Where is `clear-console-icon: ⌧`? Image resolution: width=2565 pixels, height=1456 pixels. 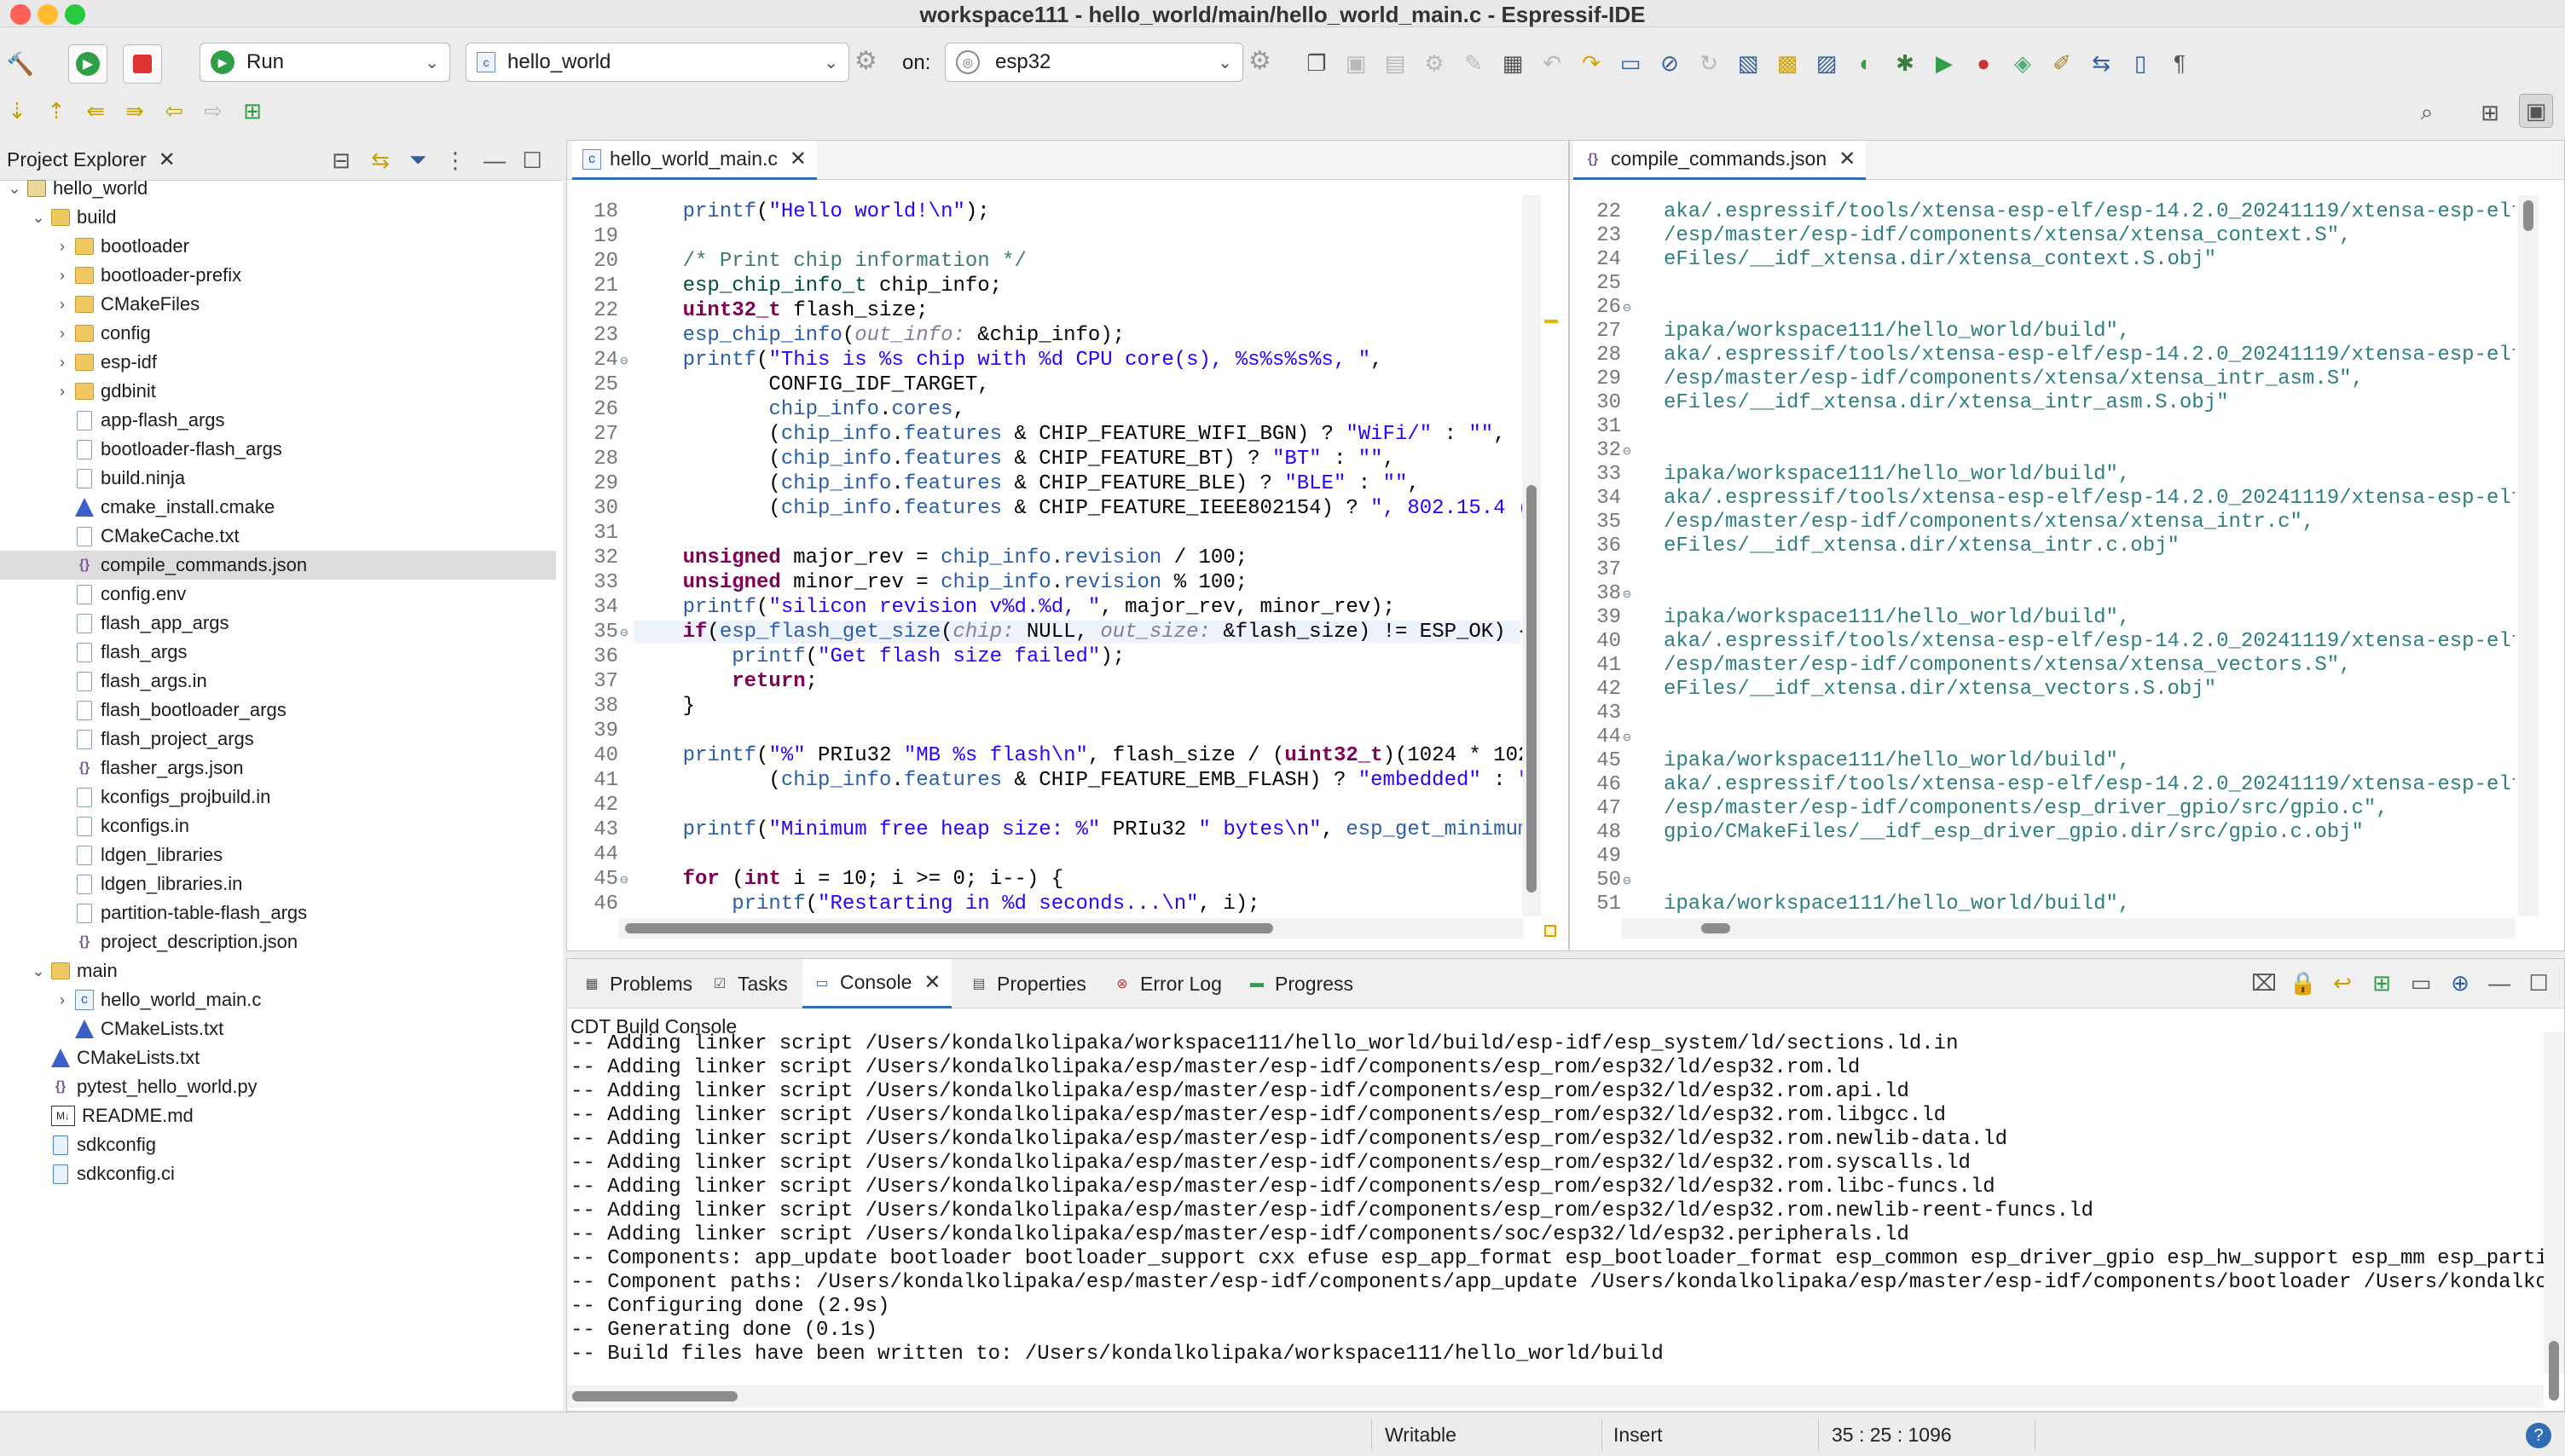 clear-console-icon: ⌧ is located at coordinates (2264, 983).